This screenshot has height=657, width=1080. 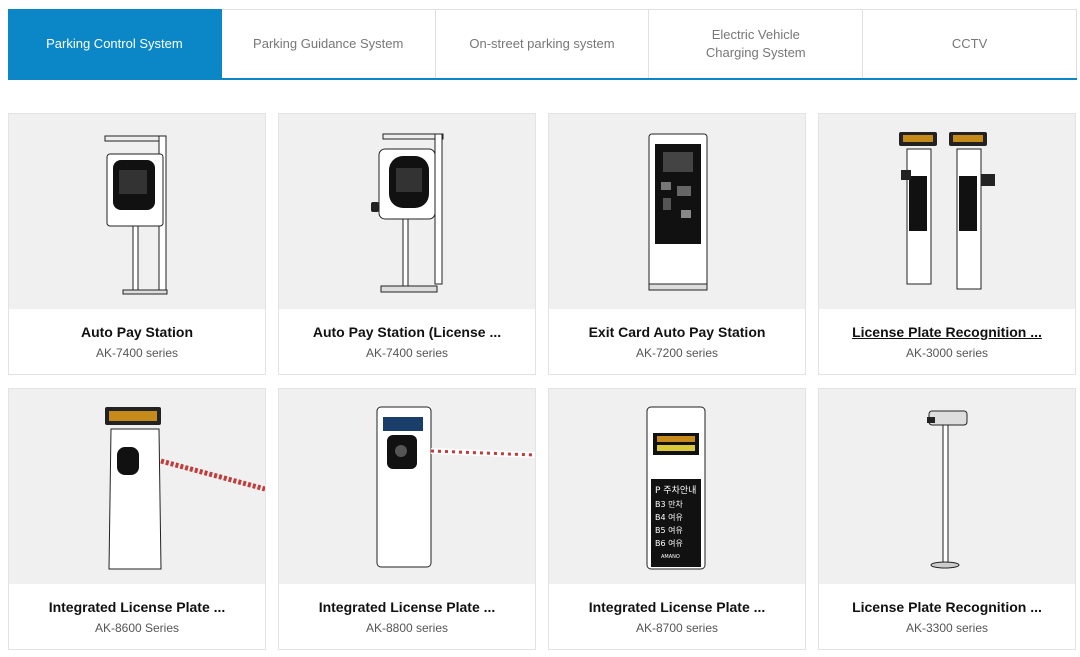 What do you see at coordinates (407, 628) in the screenshot?
I see `product-model: AK-8800 series` at bounding box center [407, 628].